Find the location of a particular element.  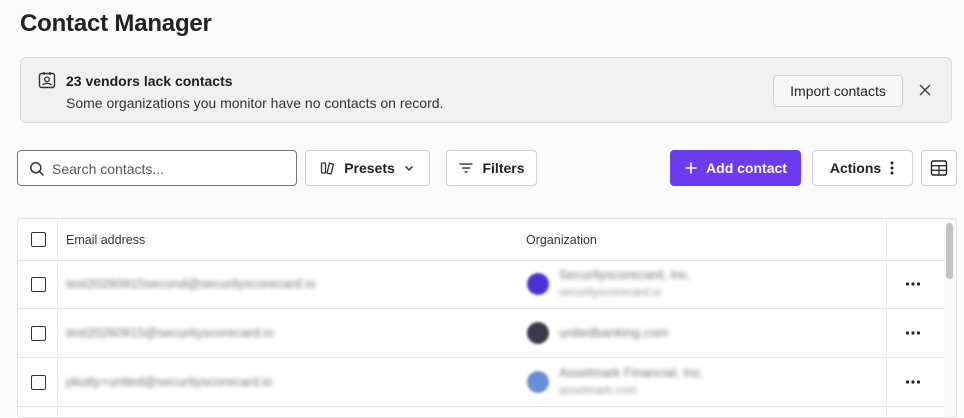

vertical-dots-icon is located at coordinates (892, 168).